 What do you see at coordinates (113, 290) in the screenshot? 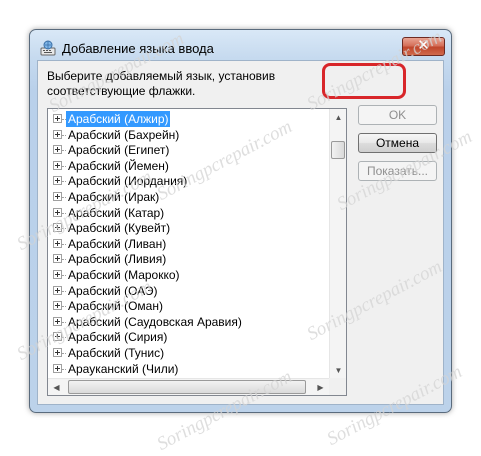
I see `language-label: Арабский (ОАЭ)` at bounding box center [113, 290].